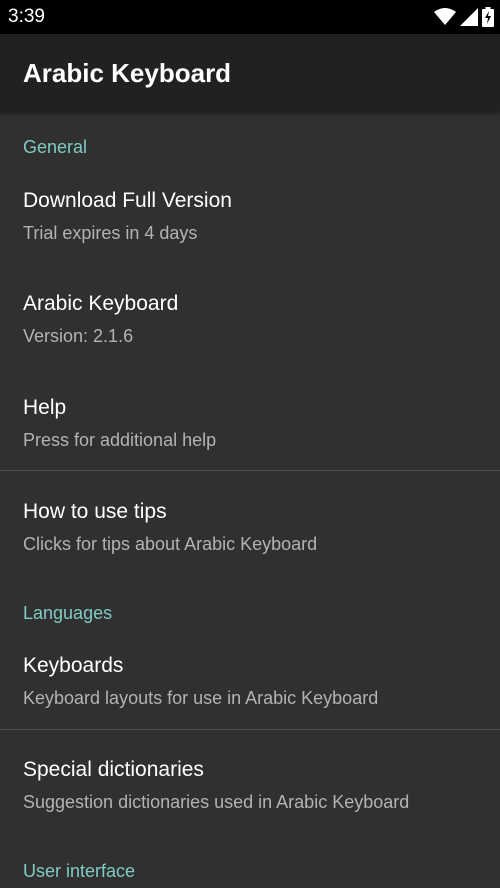  What do you see at coordinates (110, 233) in the screenshot?
I see `setting-summary: Trial expires in 4 days` at bounding box center [110, 233].